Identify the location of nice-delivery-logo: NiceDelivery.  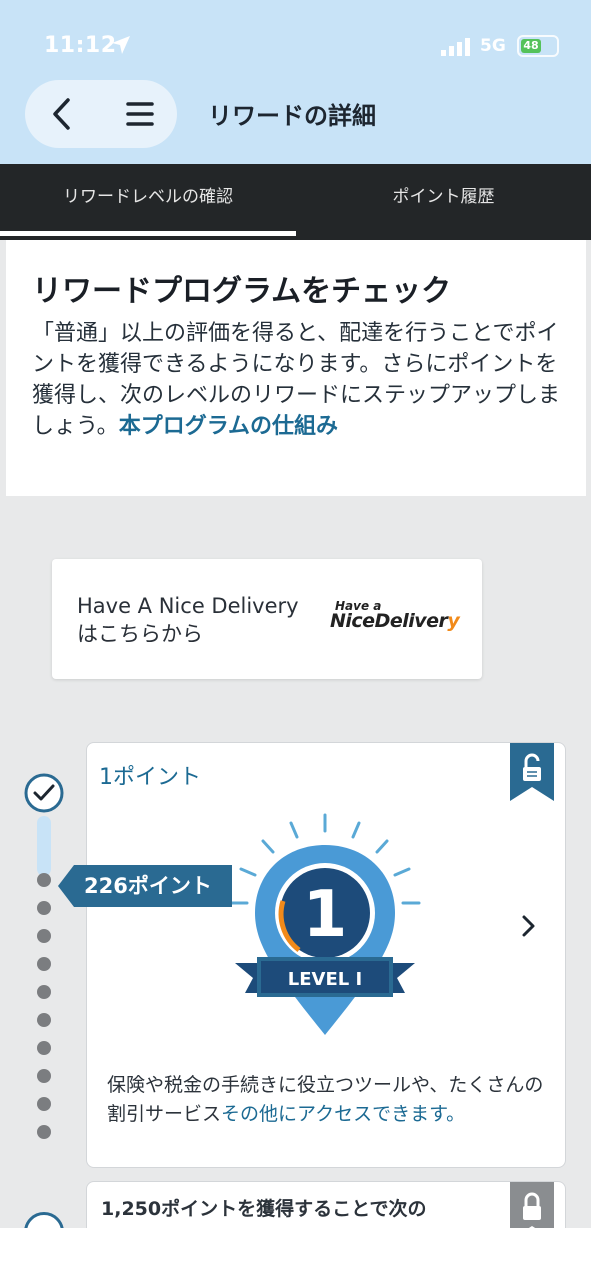
(395, 621).